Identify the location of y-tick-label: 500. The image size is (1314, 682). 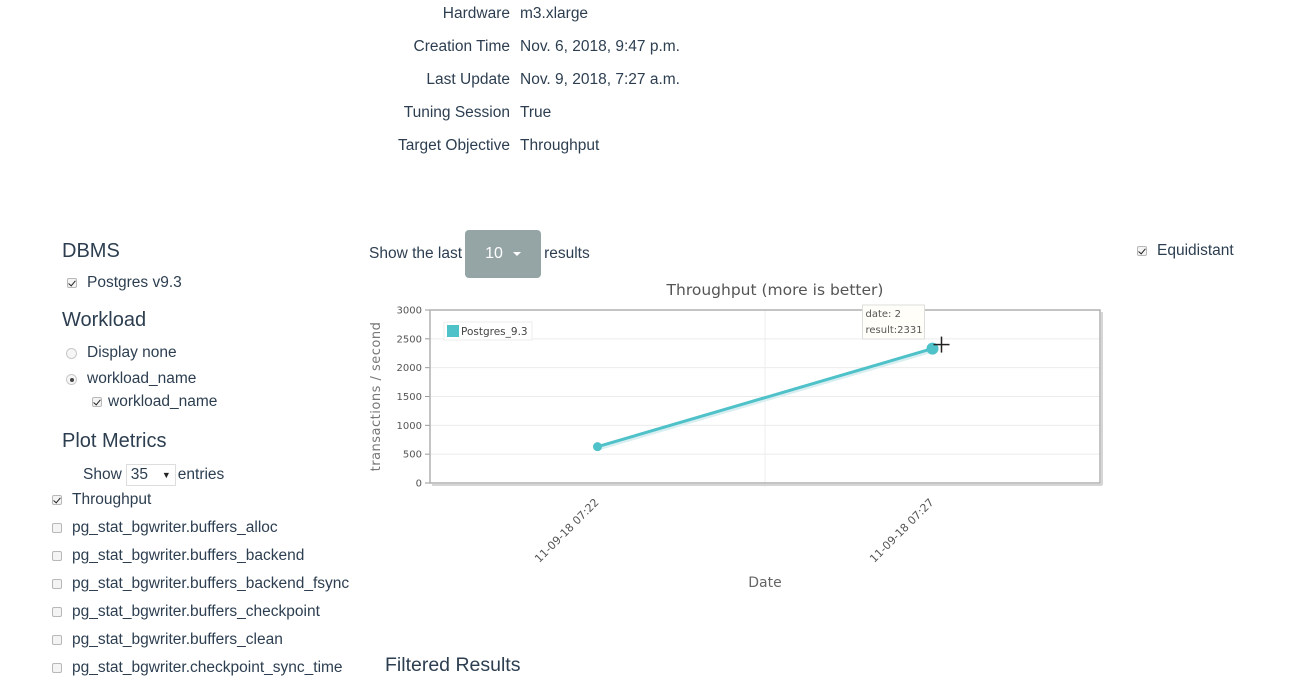
(412, 455).